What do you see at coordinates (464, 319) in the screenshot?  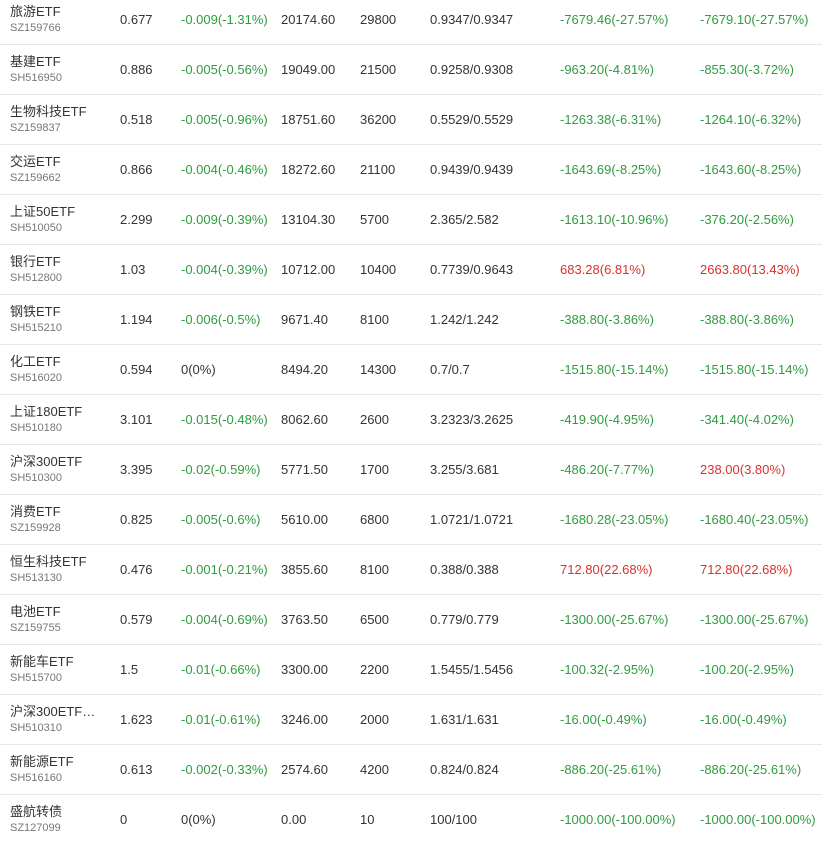 I see `cost-price: 1.242/1.242` at bounding box center [464, 319].